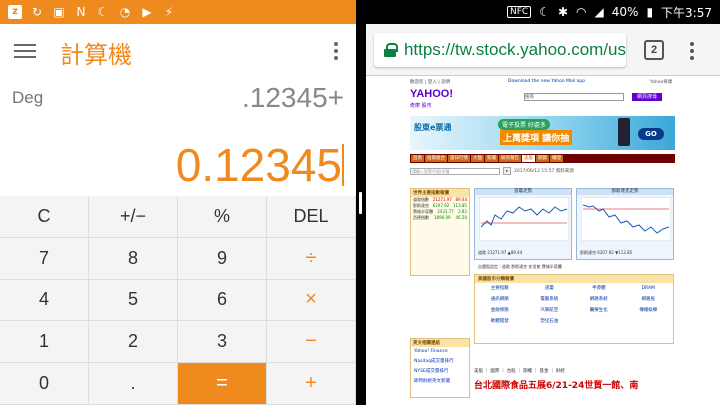  I want to click on world-index-title: 世界主要指數報價, so click(440, 193).